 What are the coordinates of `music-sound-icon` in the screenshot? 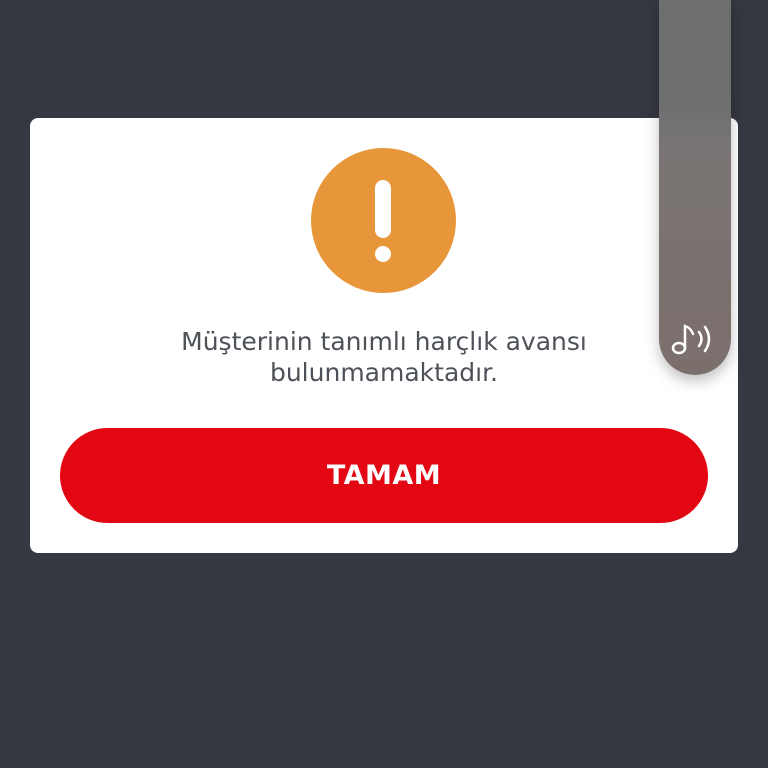 It's located at (694, 339).